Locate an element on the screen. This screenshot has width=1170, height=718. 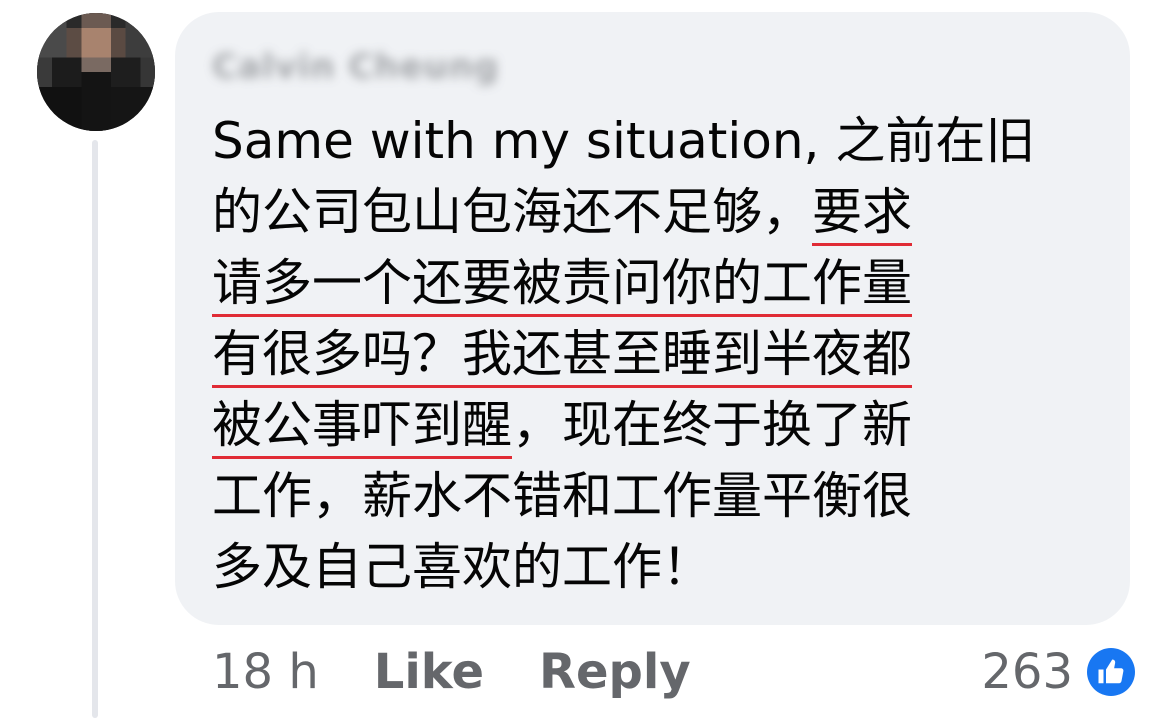
comment-text-segment: Same with my situation, 之前在旧 is located at coordinates (624, 141).